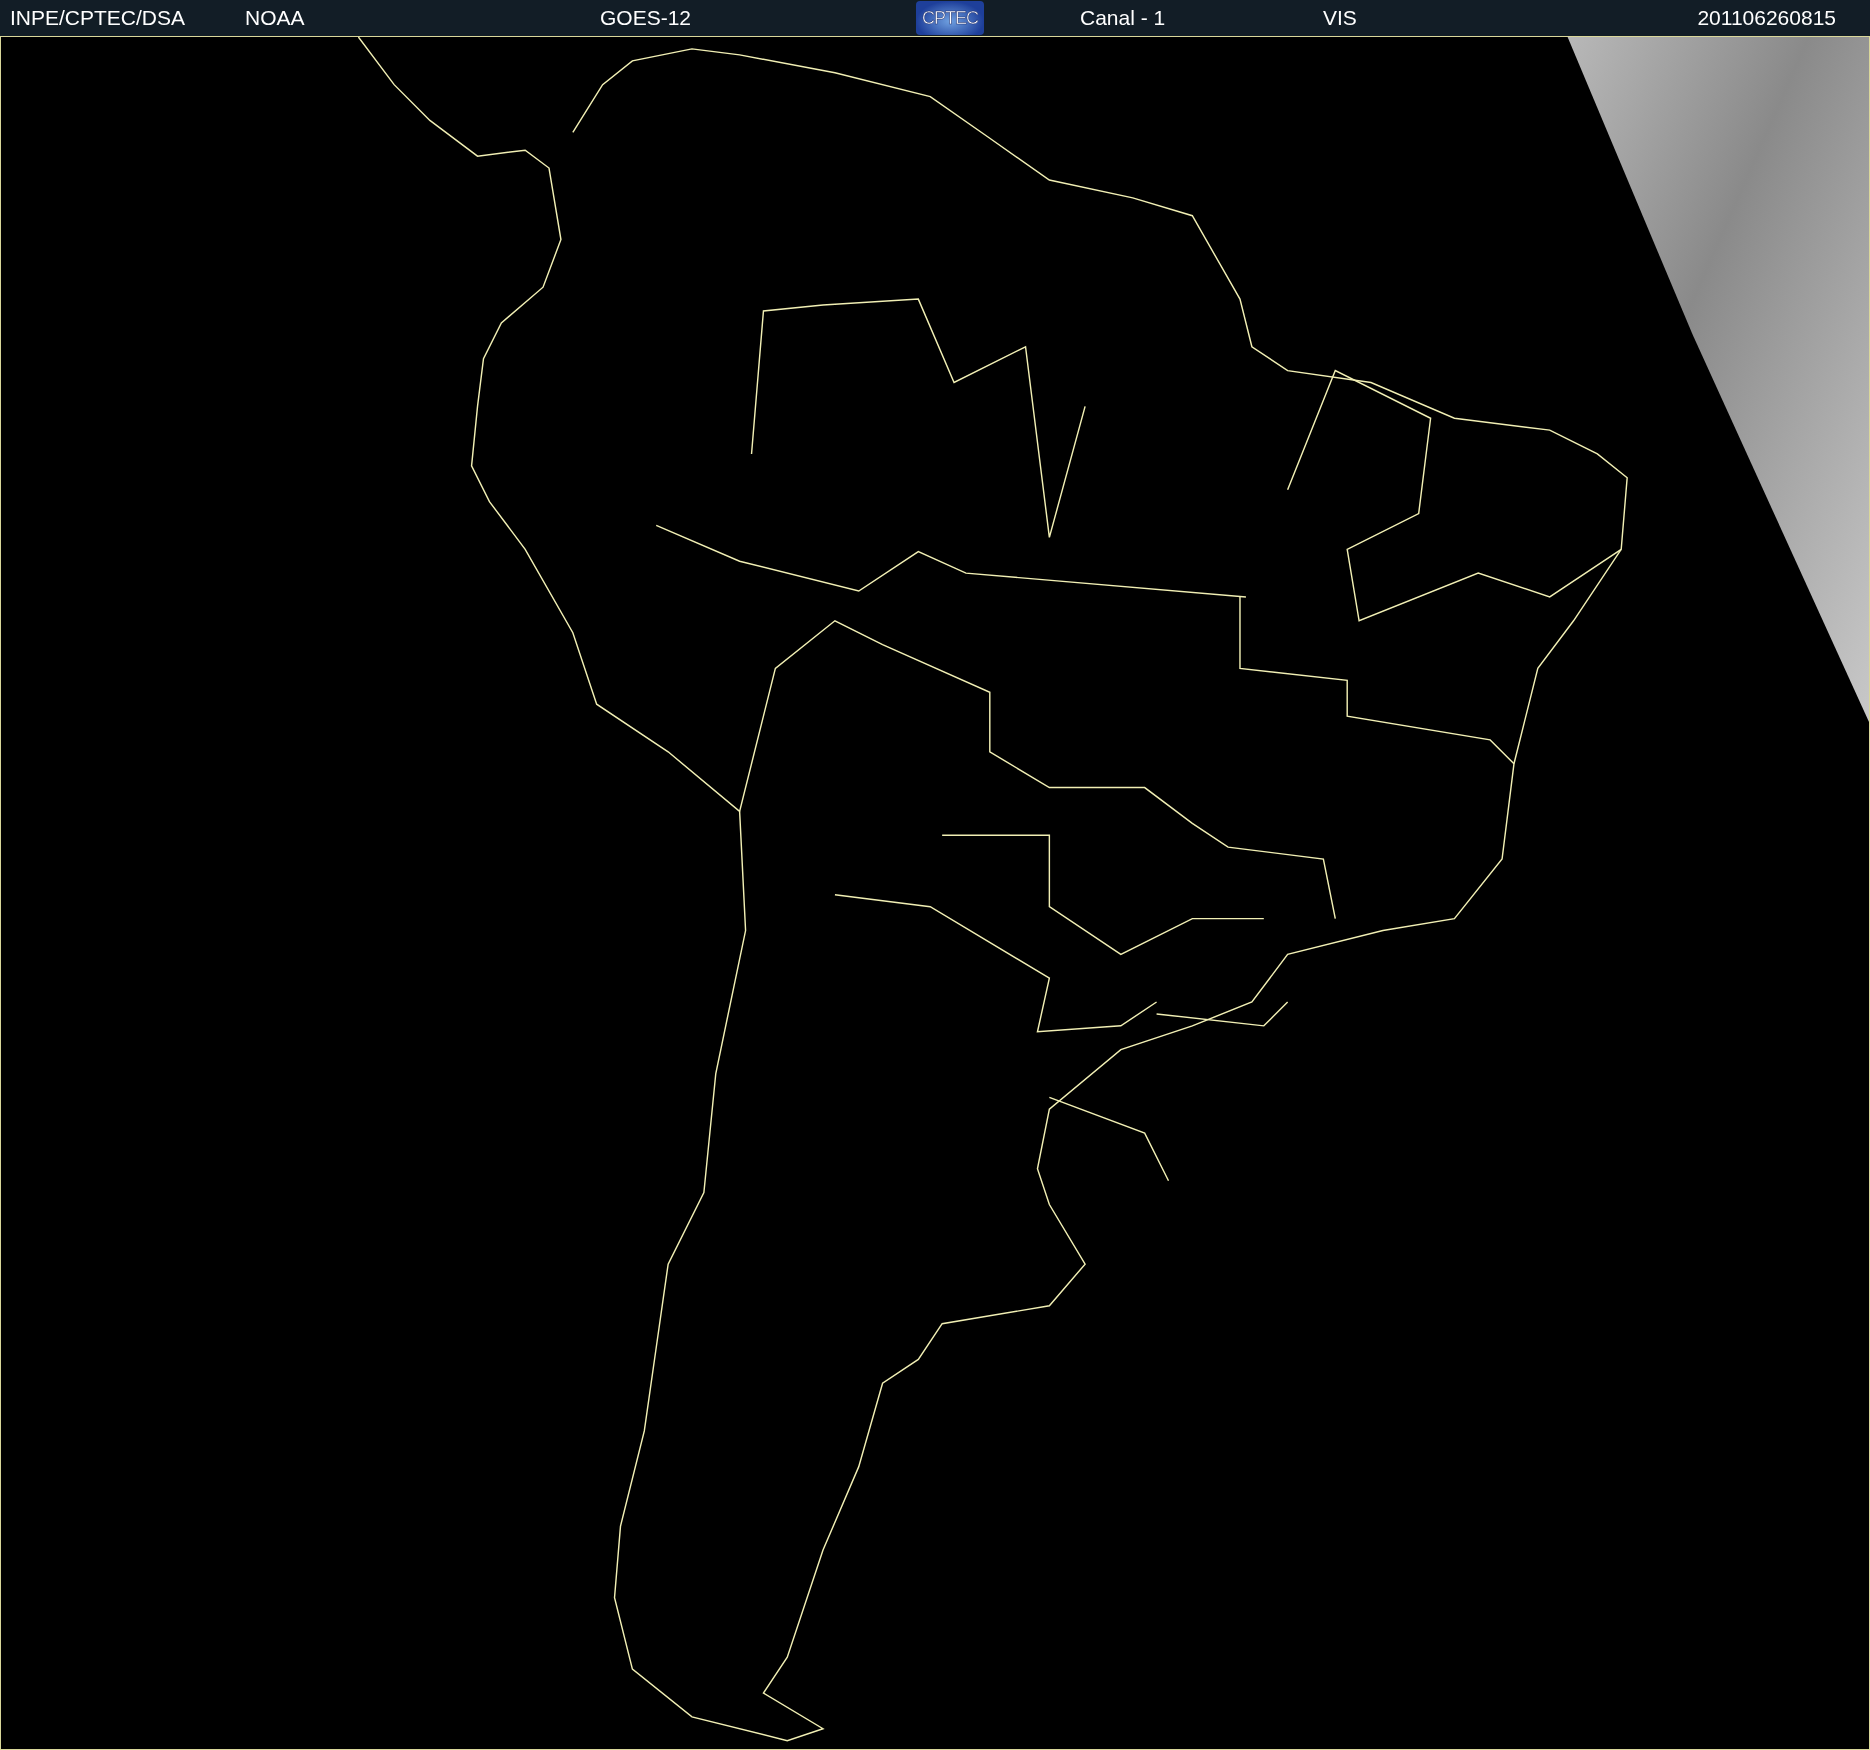 This screenshot has height=1750, width=1870. I want to click on source-label: NOAA, so click(275, 18).